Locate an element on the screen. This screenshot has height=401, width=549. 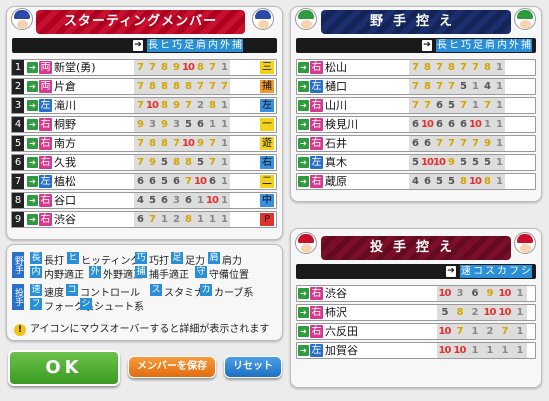
mascot-icon is located at coordinates (306, 19).